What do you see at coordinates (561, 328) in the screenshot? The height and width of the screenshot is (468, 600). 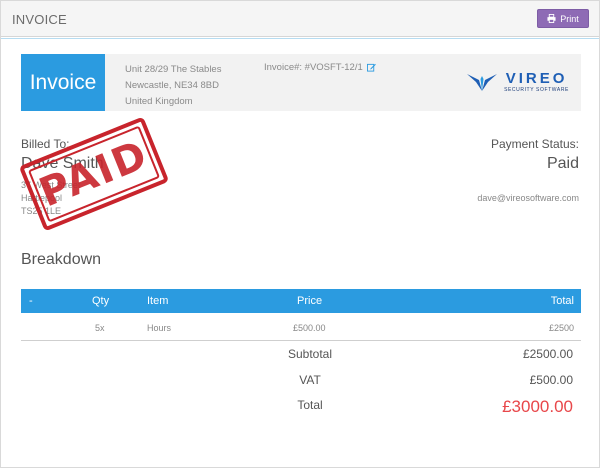 I see `row-total: £2500` at bounding box center [561, 328].